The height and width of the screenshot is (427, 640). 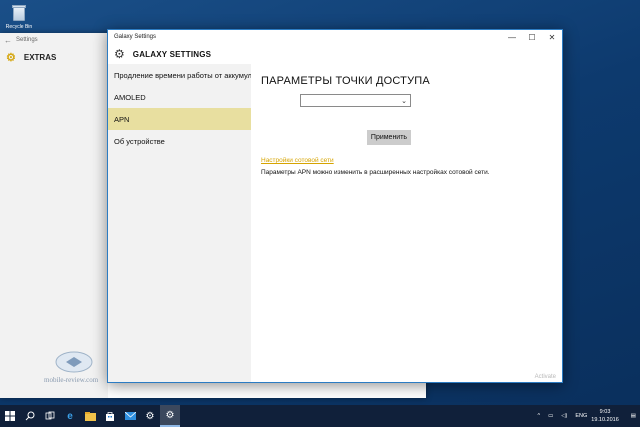 I want to click on edge-icon: e, so click(x=70, y=416).